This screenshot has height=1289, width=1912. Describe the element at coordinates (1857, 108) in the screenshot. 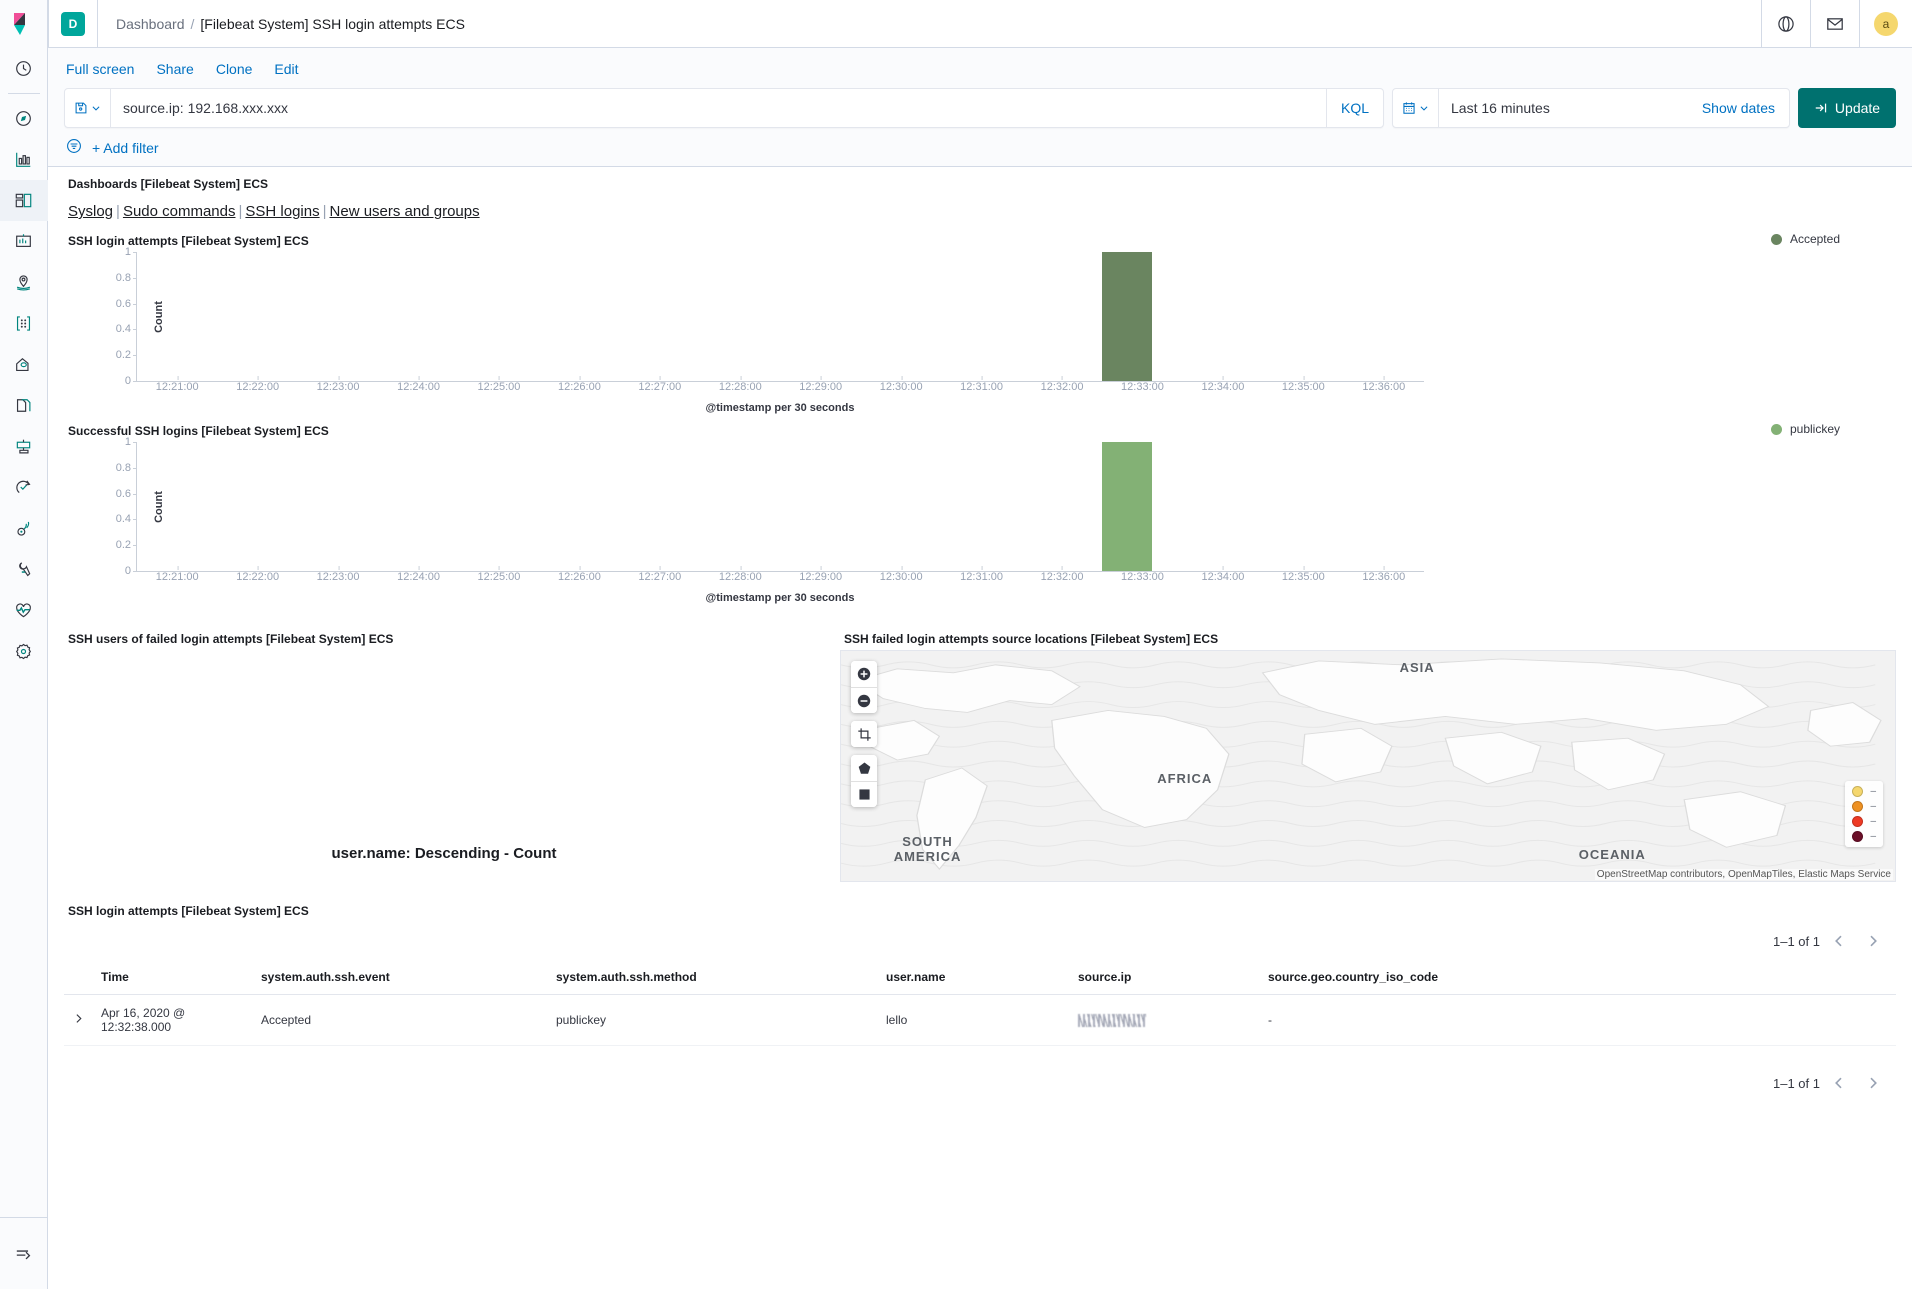

I see `update-button-label: Update` at that location.